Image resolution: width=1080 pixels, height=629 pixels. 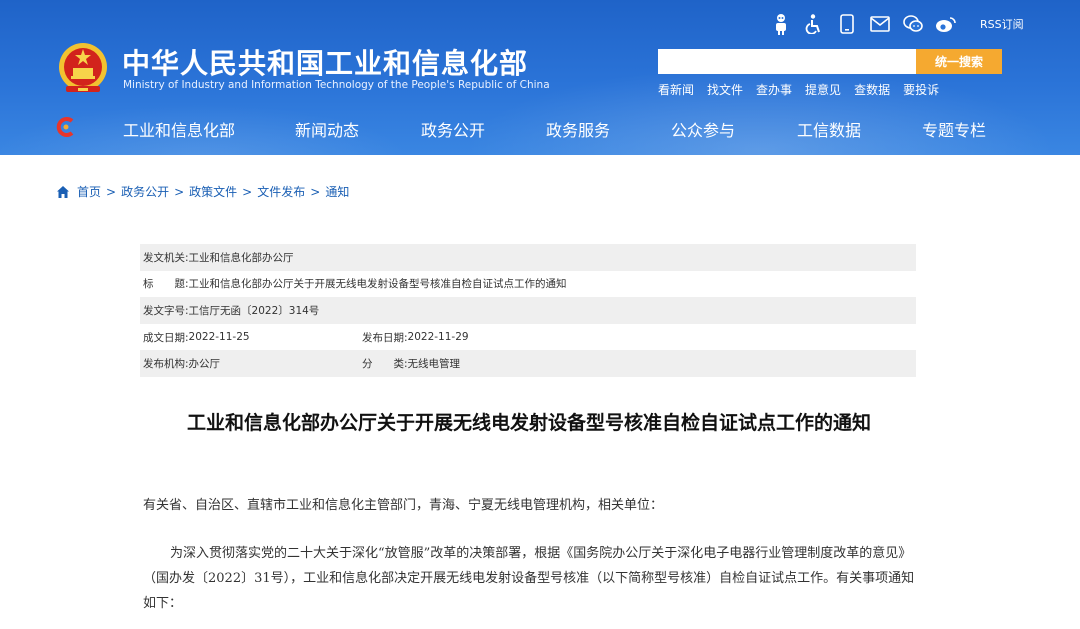 I want to click on nav-item-topics: 专题专栏, so click(x=954, y=129).